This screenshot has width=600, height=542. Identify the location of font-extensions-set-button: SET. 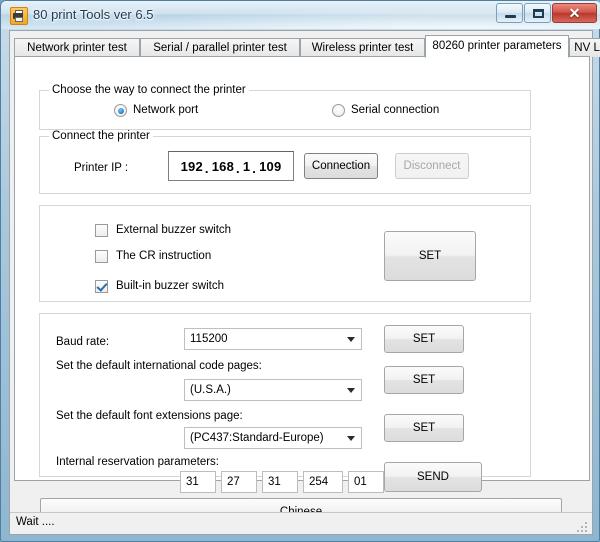
(424, 428).